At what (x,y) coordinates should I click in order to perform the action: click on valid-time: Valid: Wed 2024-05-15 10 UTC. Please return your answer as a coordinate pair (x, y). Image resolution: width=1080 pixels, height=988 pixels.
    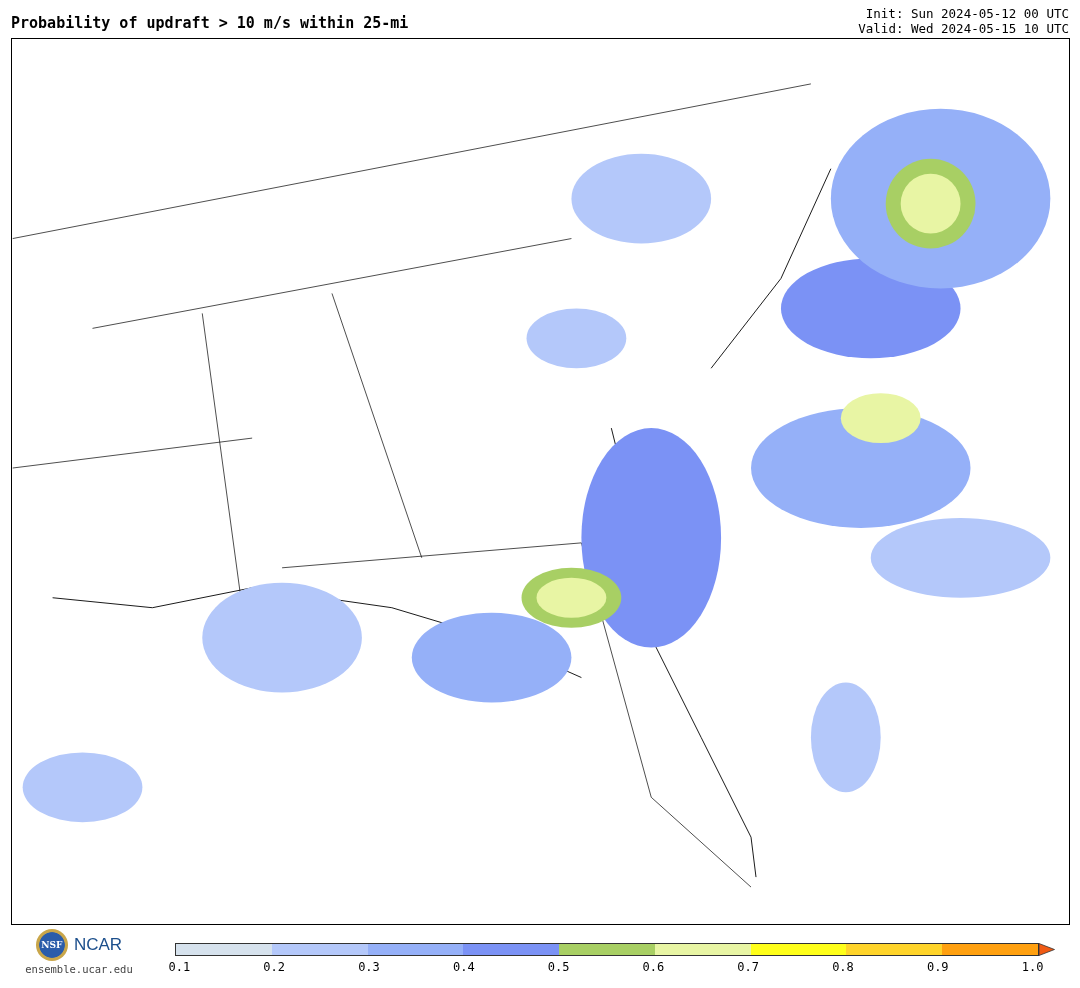
    Looking at the image, I should click on (963, 28).